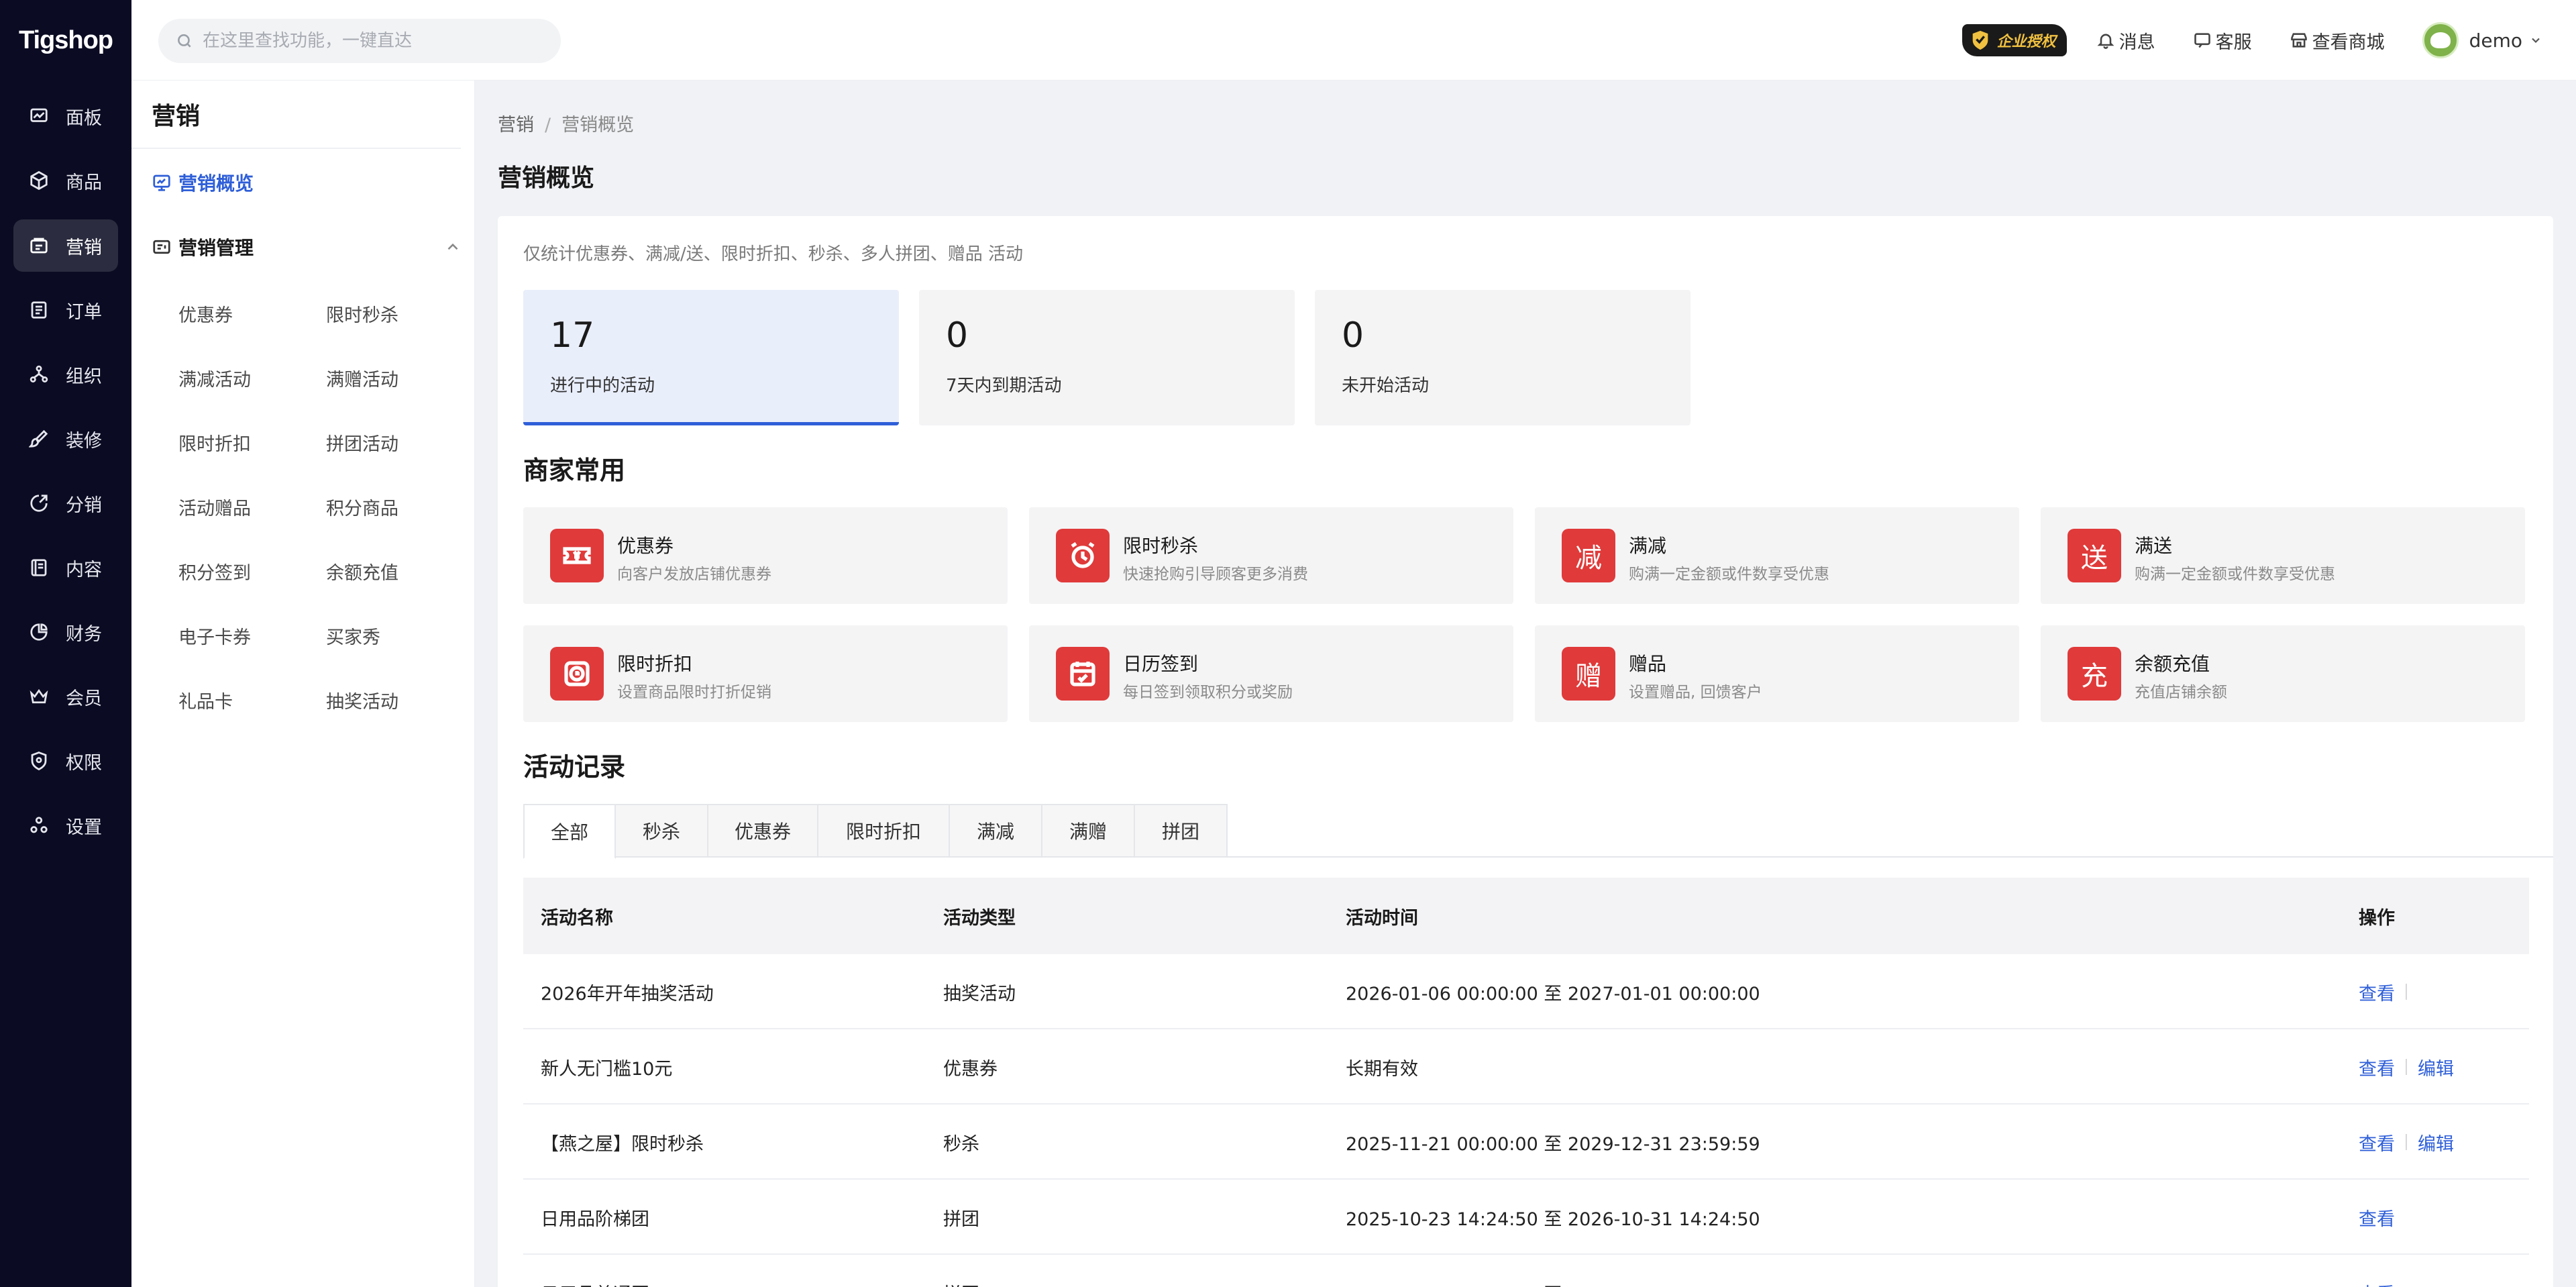 The image size is (2576, 1287). What do you see at coordinates (1382, 918) in the screenshot?
I see `col-time: 活动时间` at bounding box center [1382, 918].